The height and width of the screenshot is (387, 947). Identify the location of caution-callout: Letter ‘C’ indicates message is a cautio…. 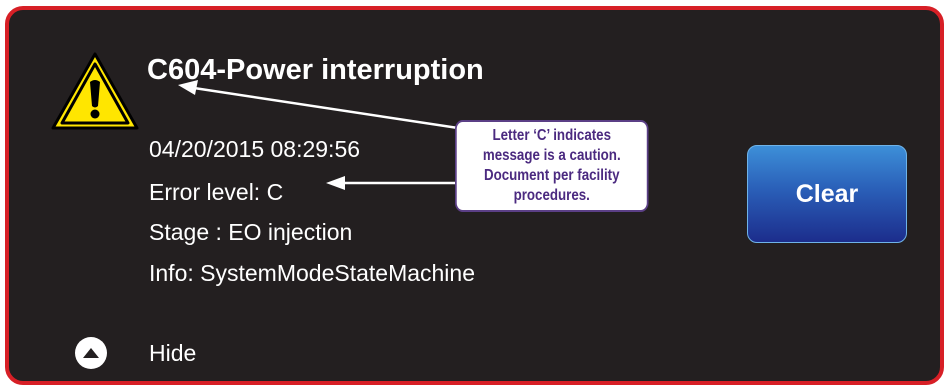
(552, 166).